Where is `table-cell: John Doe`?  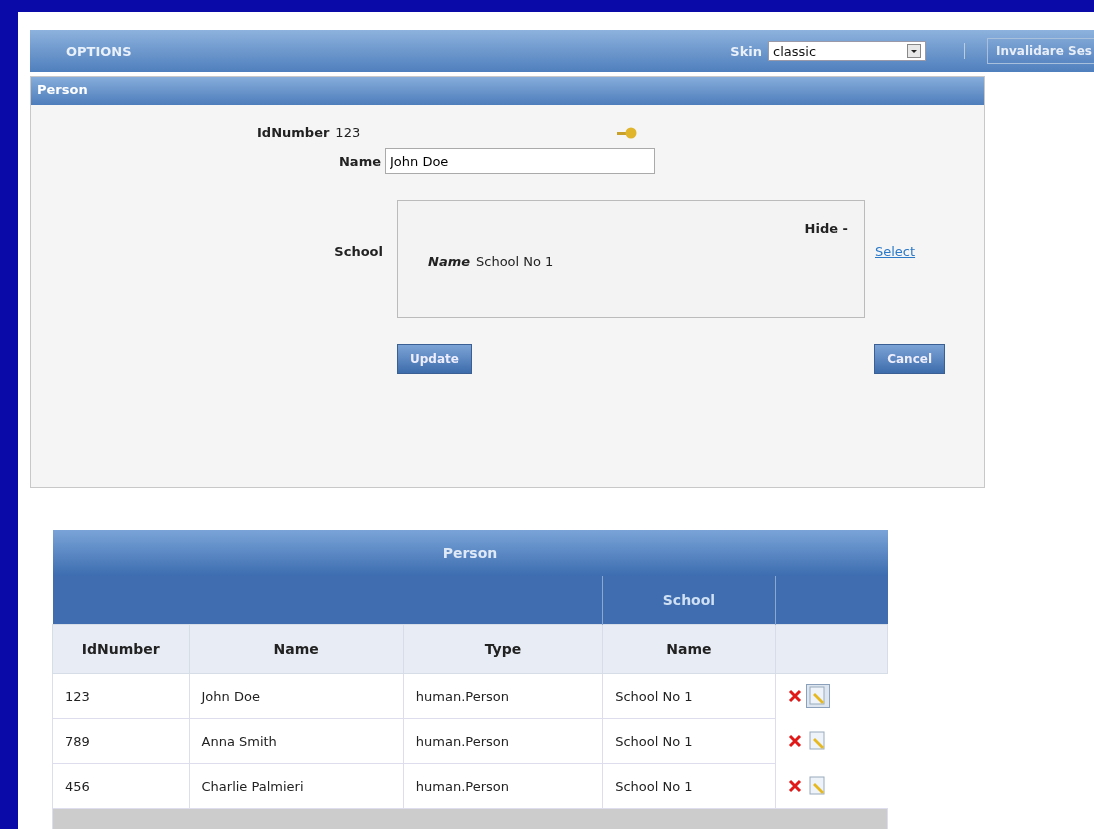 table-cell: John Doe is located at coordinates (296, 696).